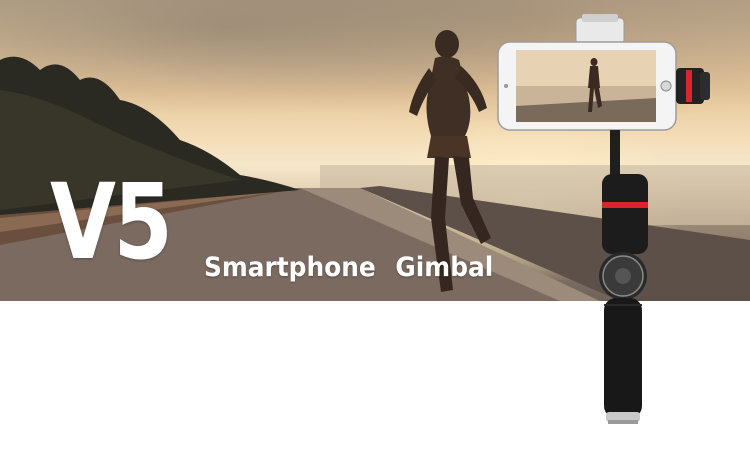  Describe the element at coordinates (623, 276) in the screenshot. I see `joystick-control` at that location.